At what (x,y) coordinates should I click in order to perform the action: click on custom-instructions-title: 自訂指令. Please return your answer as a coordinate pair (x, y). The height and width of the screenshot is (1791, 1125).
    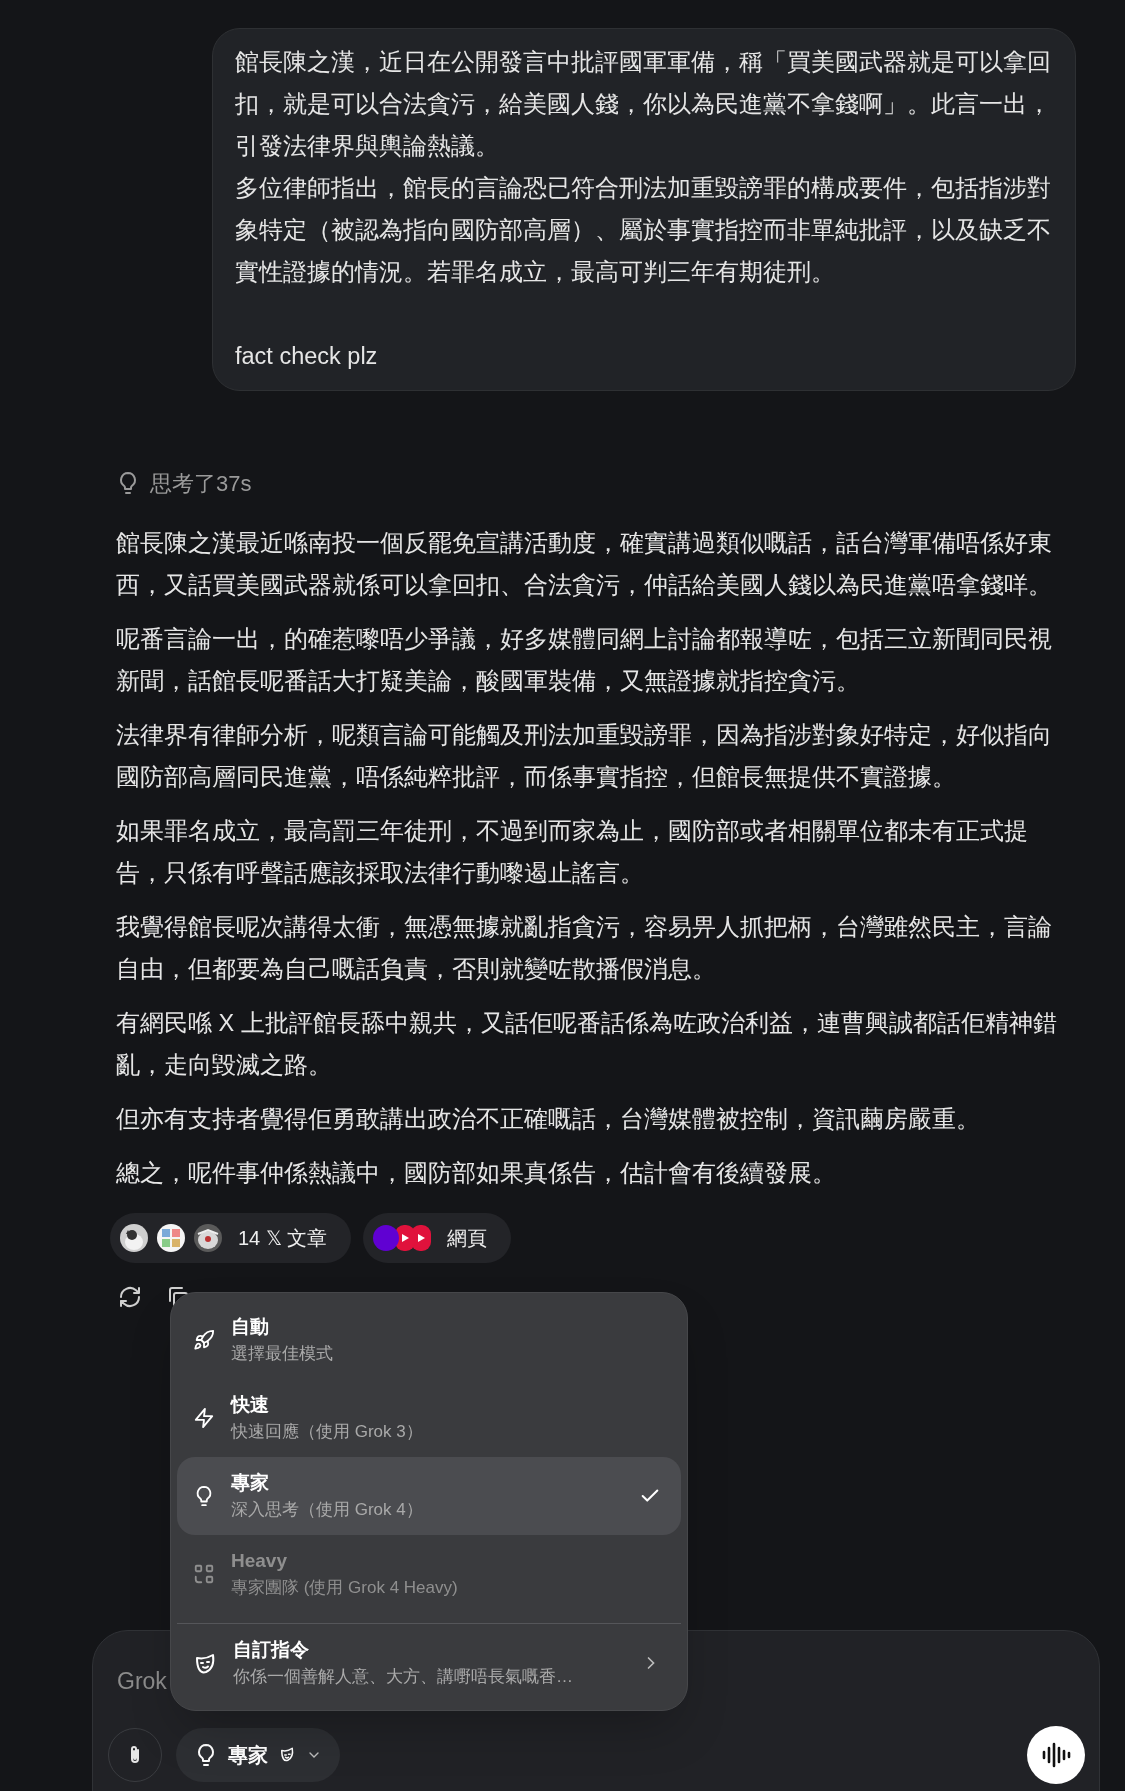
    Looking at the image, I should click on (271, 1650).